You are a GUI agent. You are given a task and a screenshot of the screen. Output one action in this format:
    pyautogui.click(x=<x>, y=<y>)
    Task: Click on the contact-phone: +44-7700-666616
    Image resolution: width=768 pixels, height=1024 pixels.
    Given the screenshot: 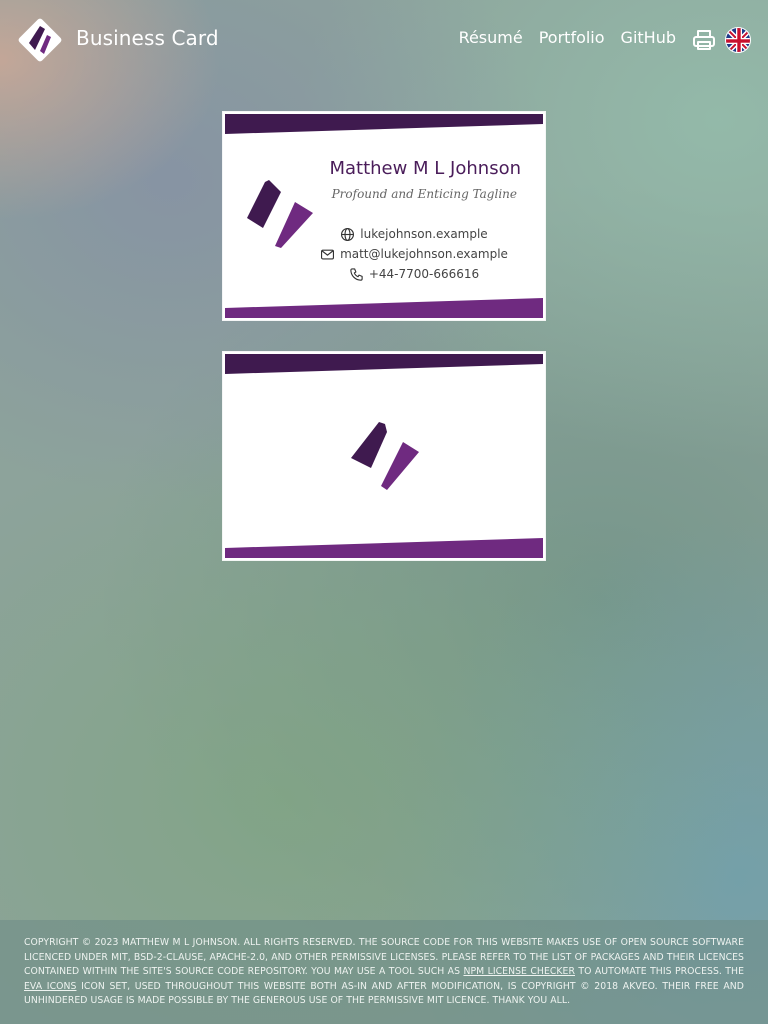 What is the action you would take?
    pyautogui.click(x=414, y=274)
    